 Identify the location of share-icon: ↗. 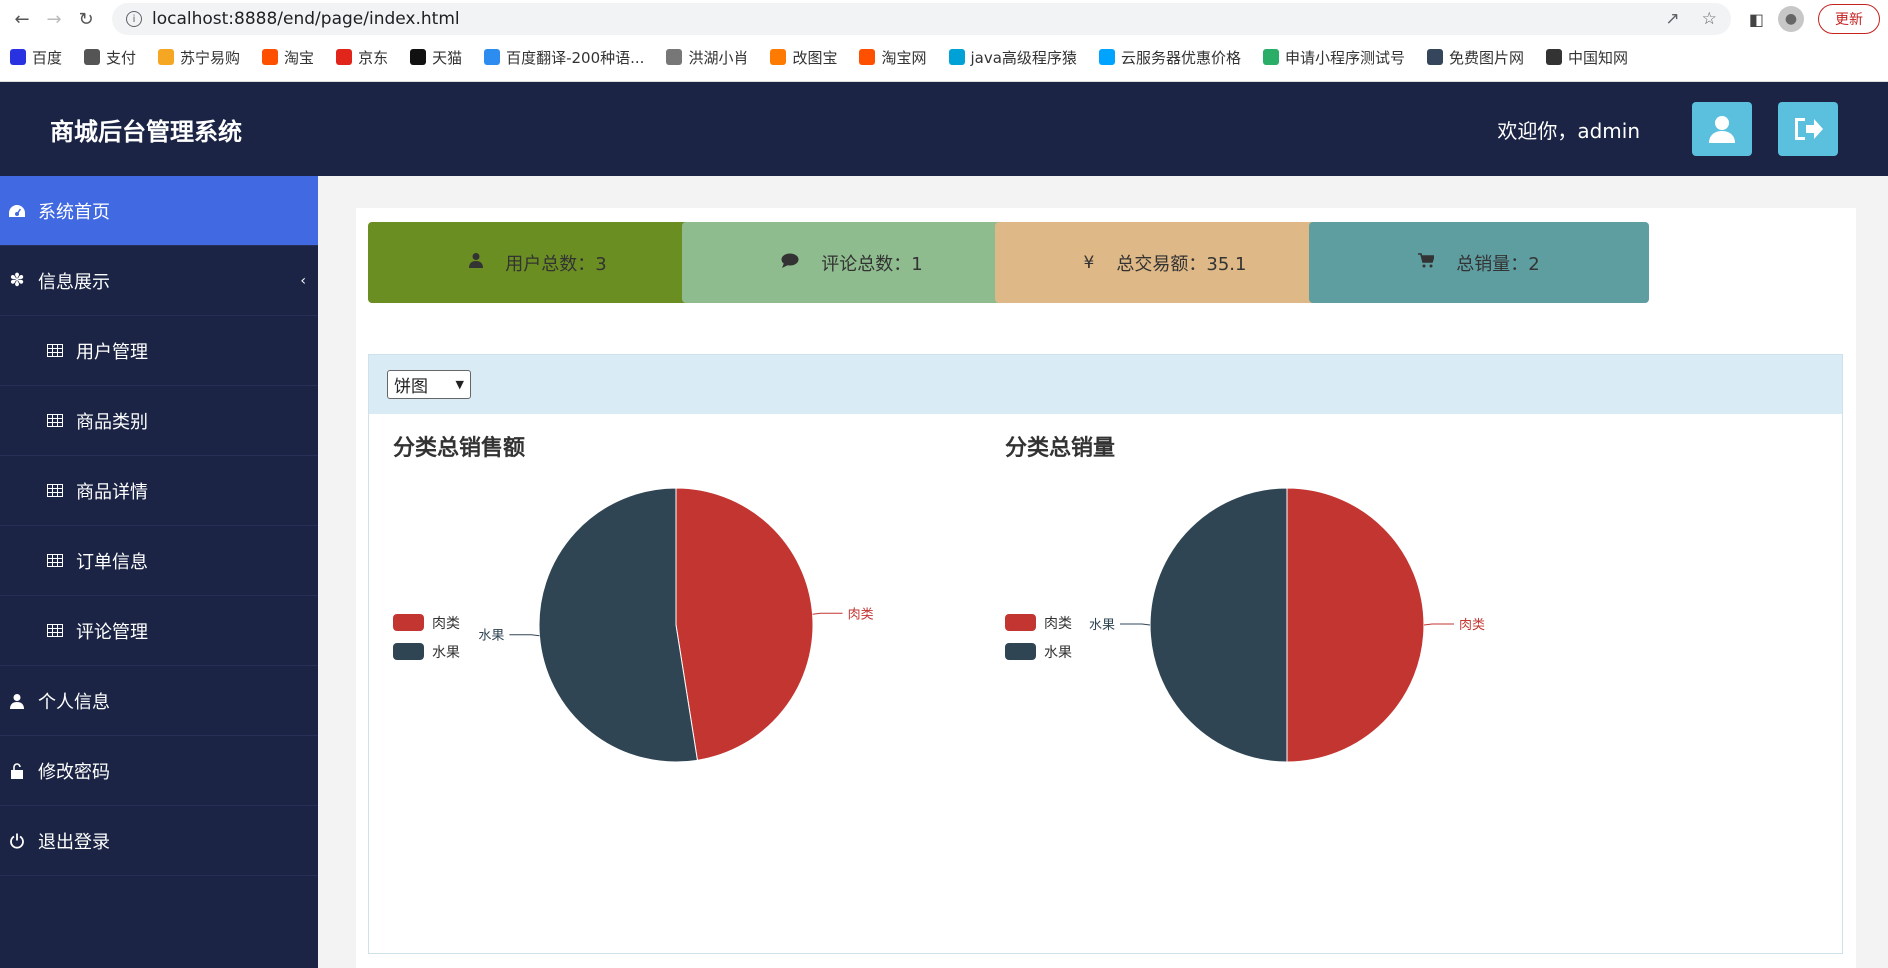
(1672, 19).